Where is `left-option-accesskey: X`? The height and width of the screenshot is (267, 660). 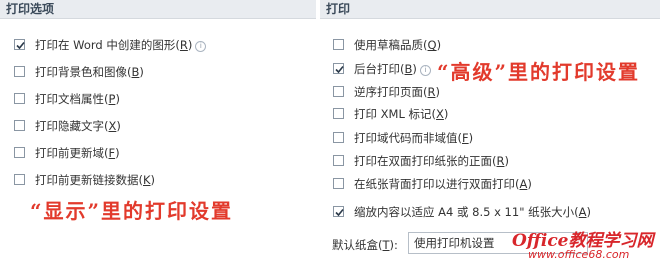
left-option-accesskey: X is located at coordinates (112, 126).